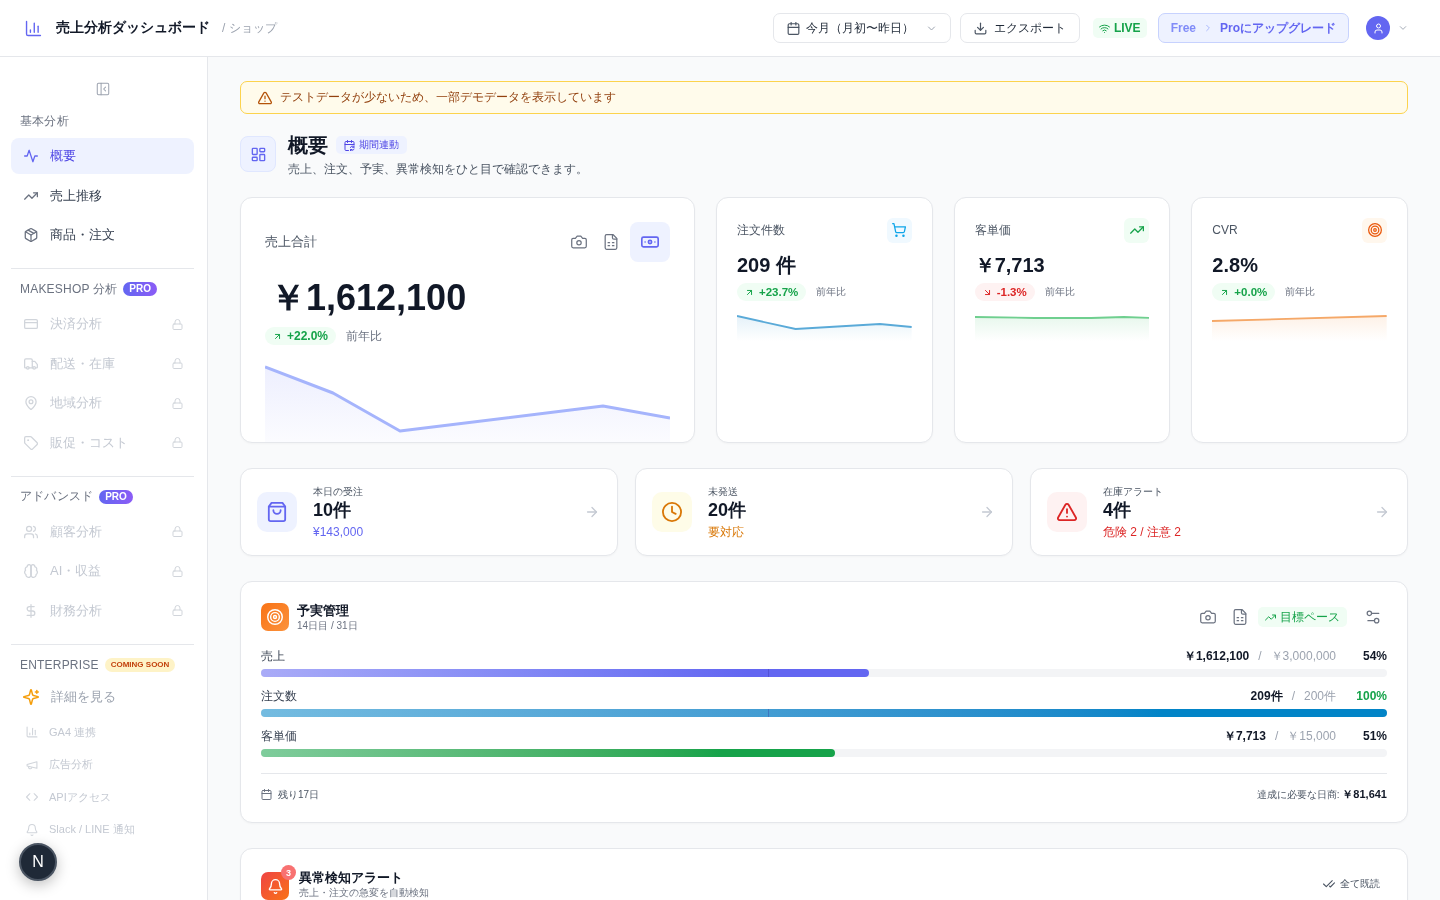 The image size is (1440, 900). I want to click on kpi-label: CVR, so click(1225, 230).